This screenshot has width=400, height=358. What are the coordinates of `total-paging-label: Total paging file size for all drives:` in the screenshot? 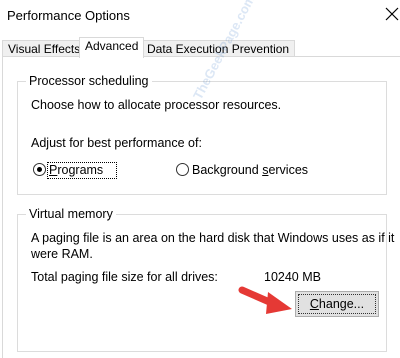 It's located at (124, 277).